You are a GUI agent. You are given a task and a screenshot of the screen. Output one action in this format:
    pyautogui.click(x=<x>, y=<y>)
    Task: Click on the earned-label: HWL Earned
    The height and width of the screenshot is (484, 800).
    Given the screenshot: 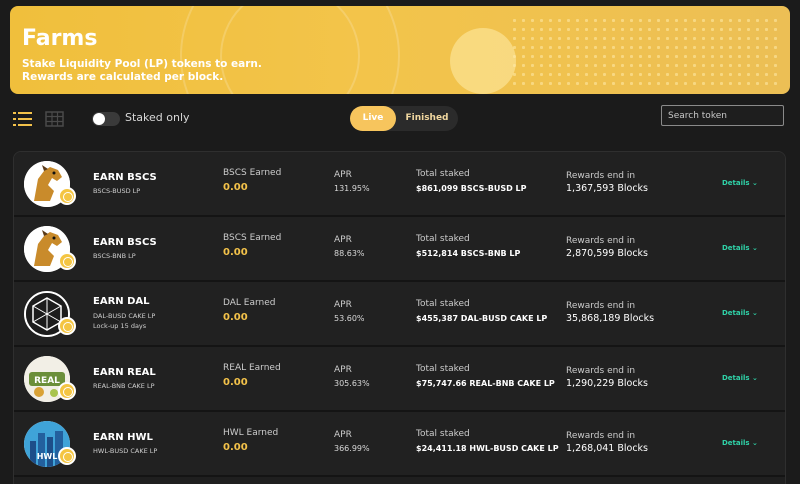 What is the action you would take?
    pyautogui.click(x=251, y=433)
    